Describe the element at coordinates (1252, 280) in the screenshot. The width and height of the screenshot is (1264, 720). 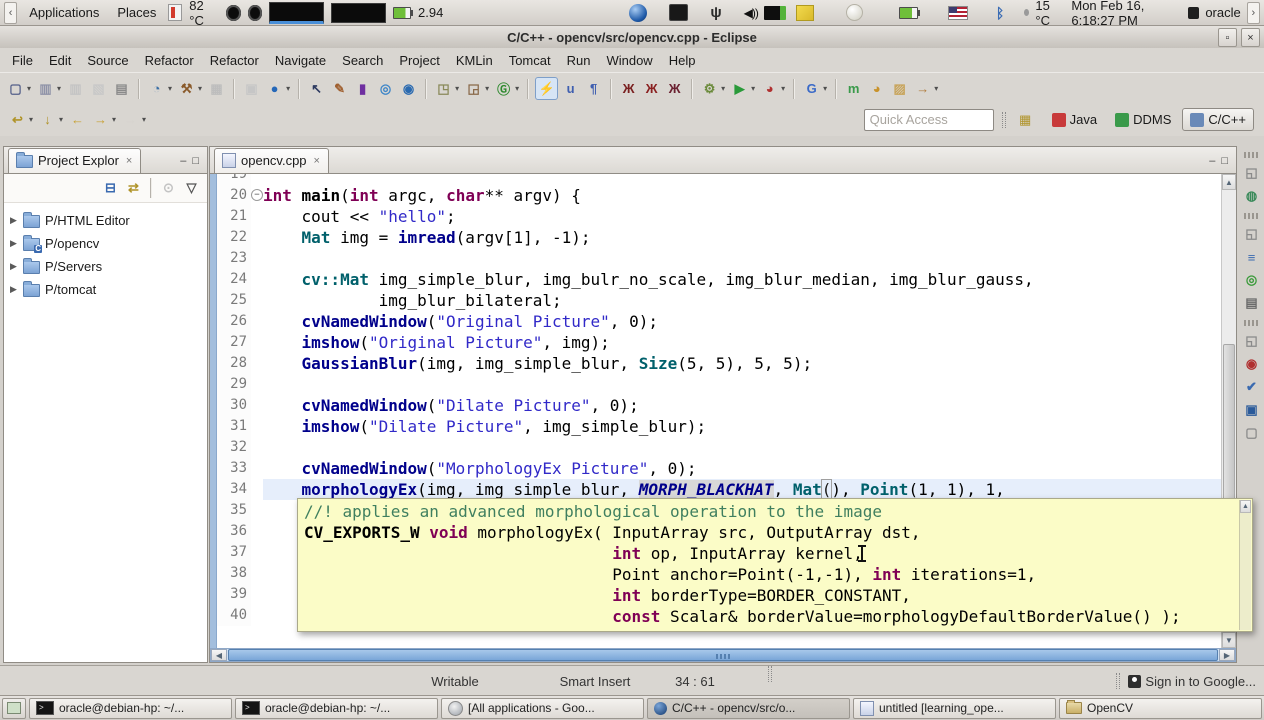
I see `make-target-view-icon: ◎` at that location.